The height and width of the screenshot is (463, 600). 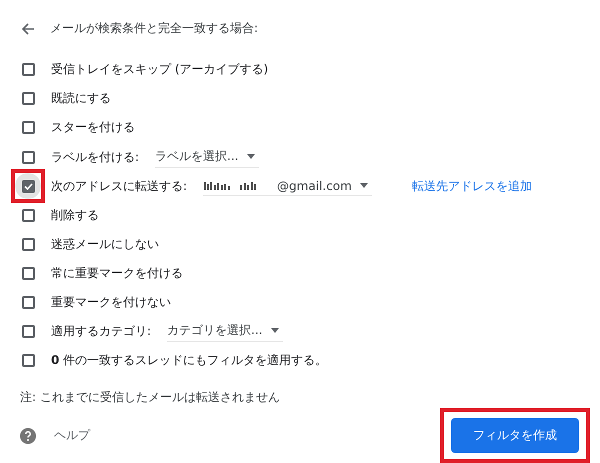 I want to click on option-label: 既読にする, so click(x=81, y=99).